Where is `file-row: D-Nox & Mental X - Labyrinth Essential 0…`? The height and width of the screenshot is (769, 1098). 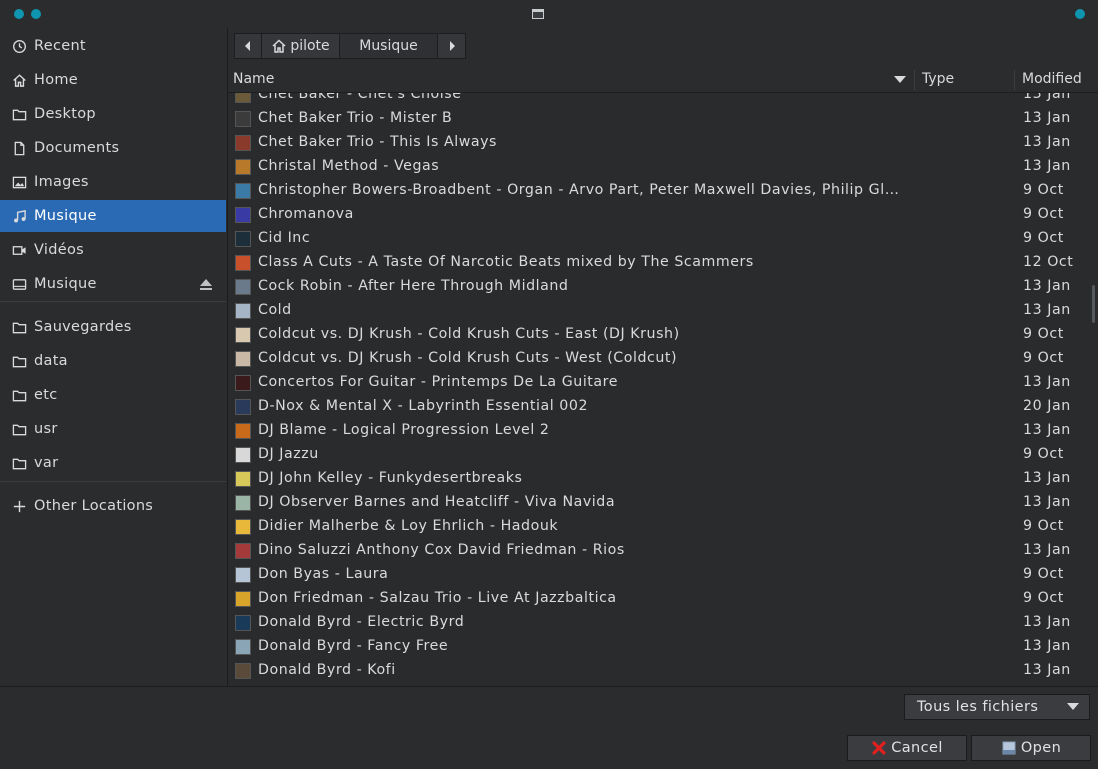 file-row: D-Nox & Mental X - Labyrinth Essential 0… is located at coordinates (659, 407).